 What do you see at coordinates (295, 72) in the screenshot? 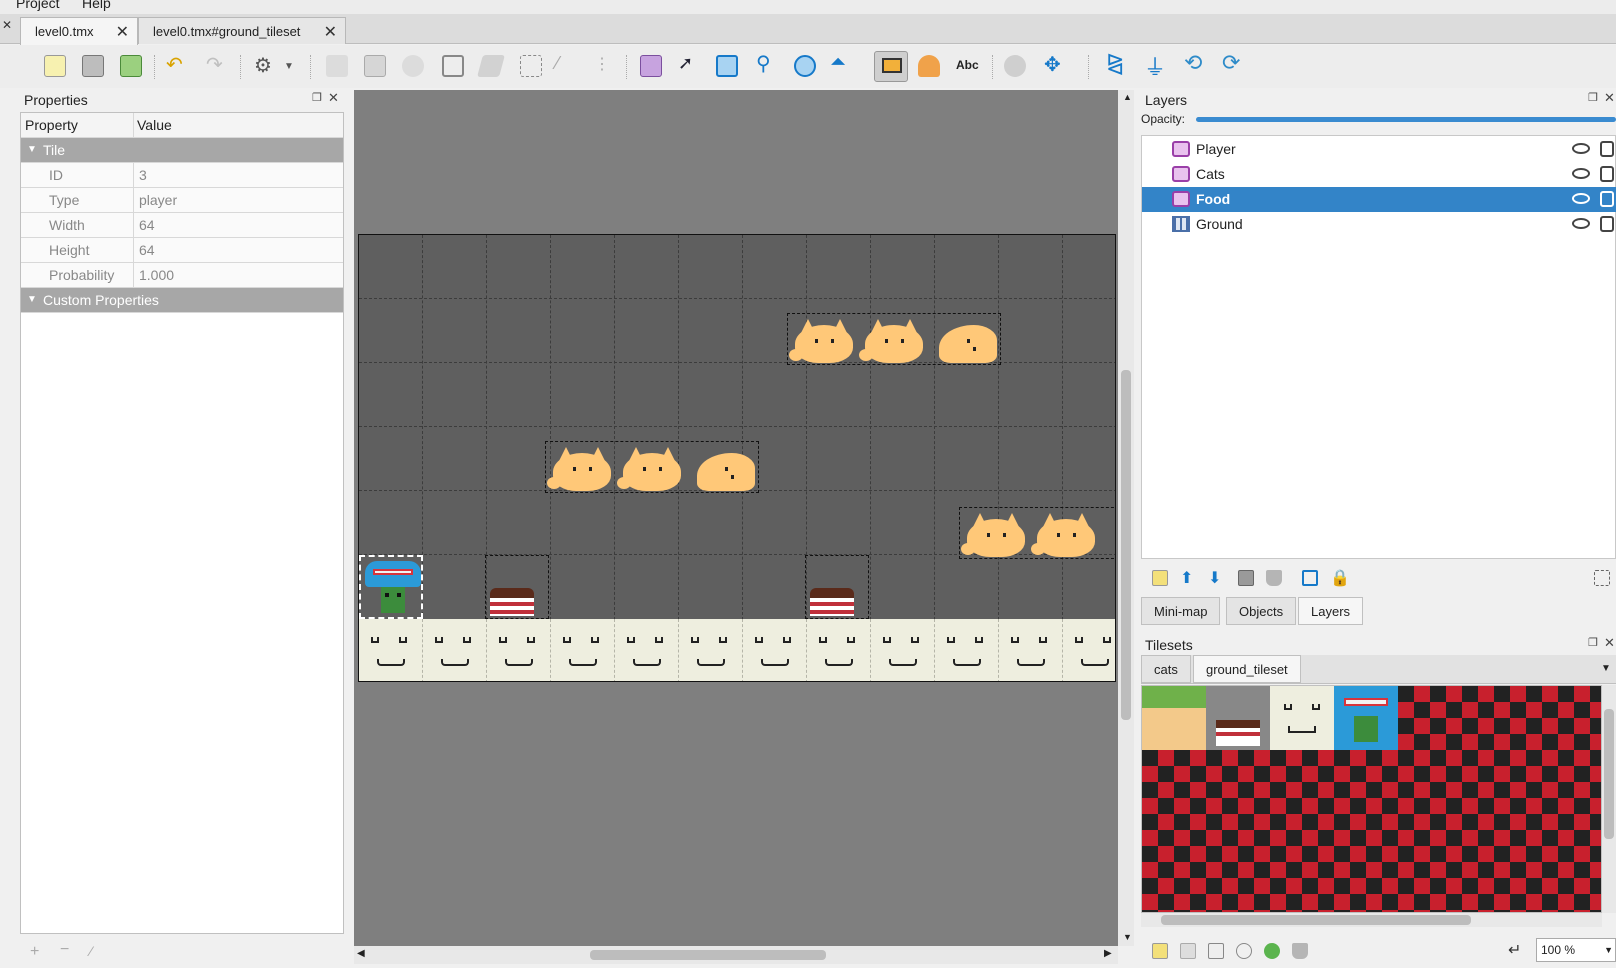
I see `chevron-down-icon: ▼` at bounding box center [295, 72].